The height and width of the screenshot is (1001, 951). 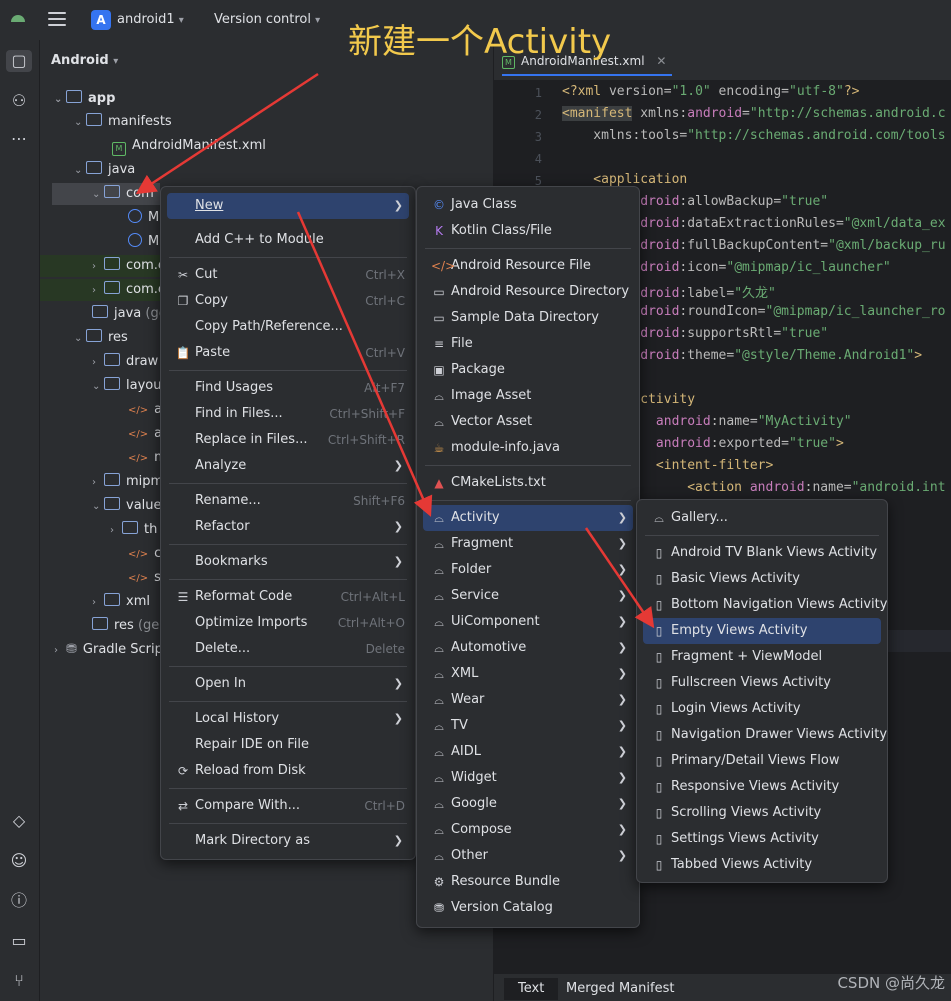 What do you see at coordinates (619, 578) in the screenshot?
I see `arrow-to-empty-views-activity` at bounding box center [619, 578].